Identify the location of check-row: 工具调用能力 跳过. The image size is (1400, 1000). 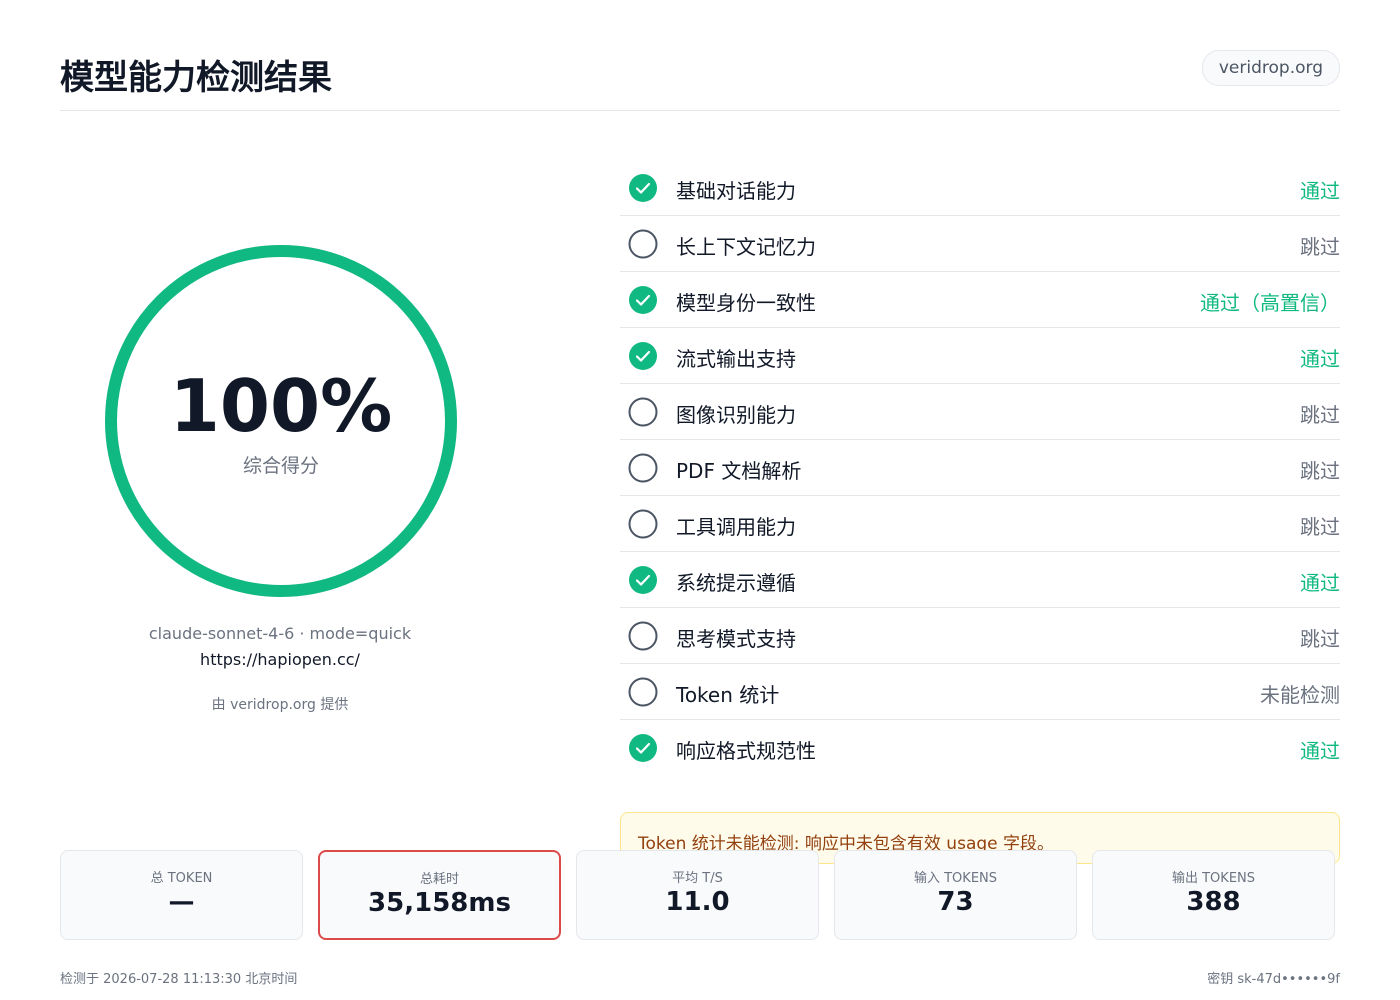
(980, 524).